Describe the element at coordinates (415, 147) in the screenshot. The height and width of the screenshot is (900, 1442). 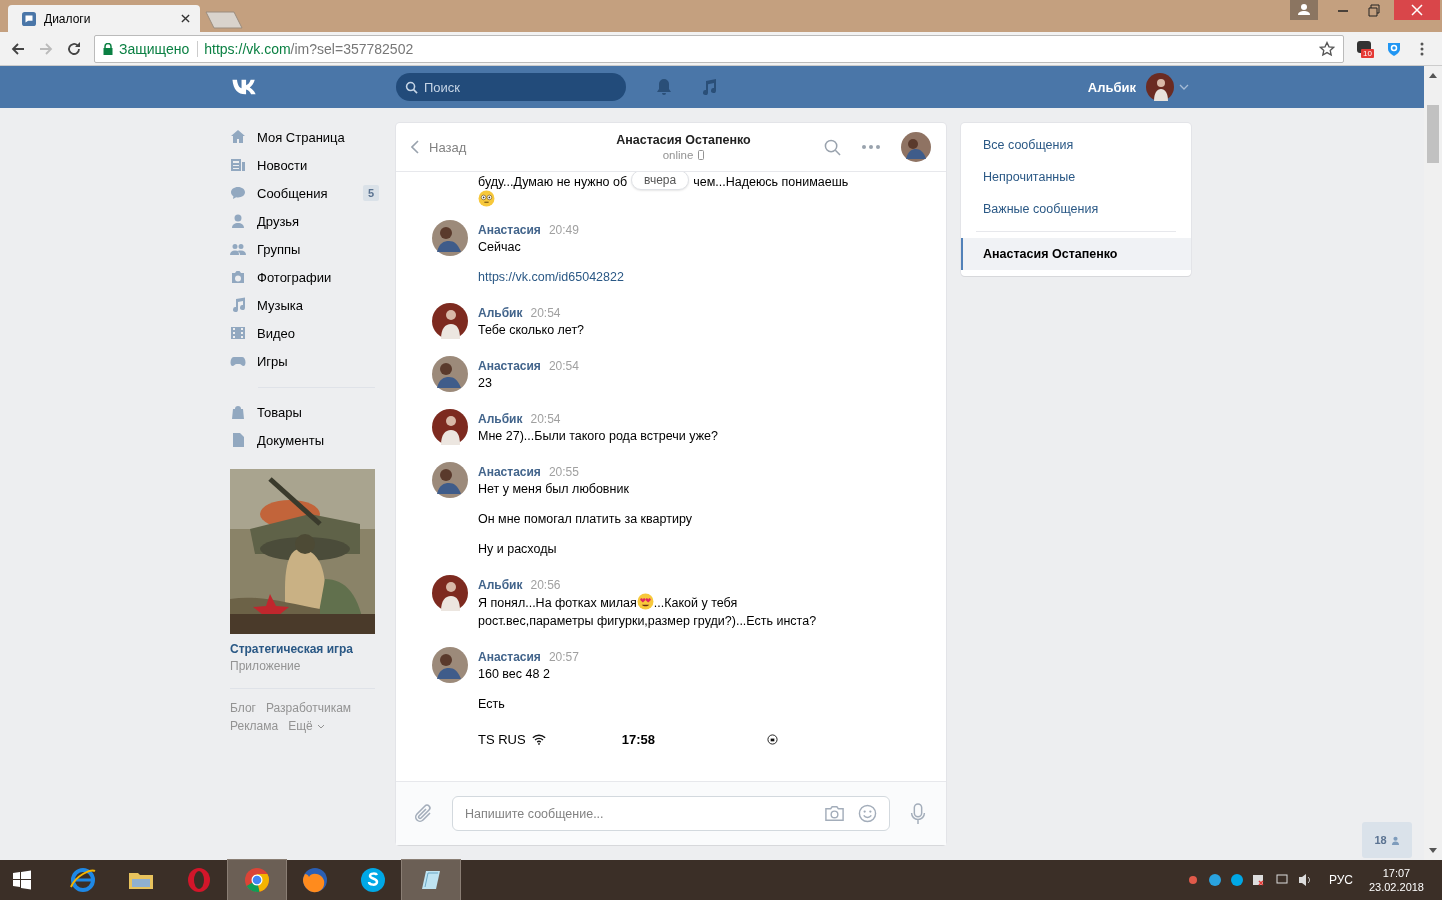
I see `chevron-left-icon` at that location.